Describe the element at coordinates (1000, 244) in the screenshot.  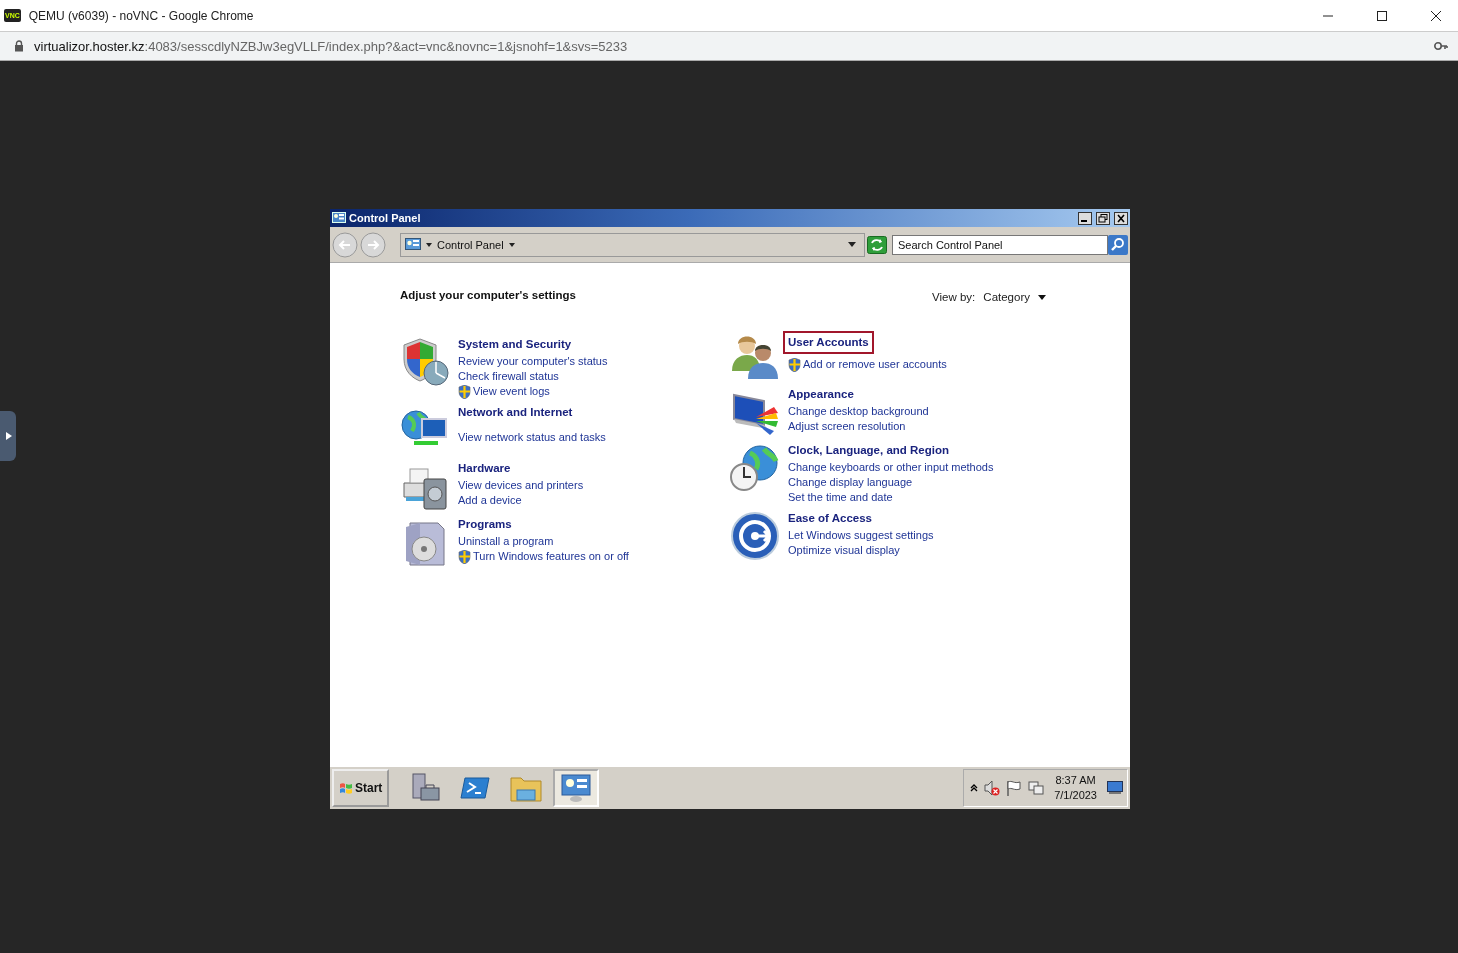
I see `search-field: Search Control Panel` at that location.